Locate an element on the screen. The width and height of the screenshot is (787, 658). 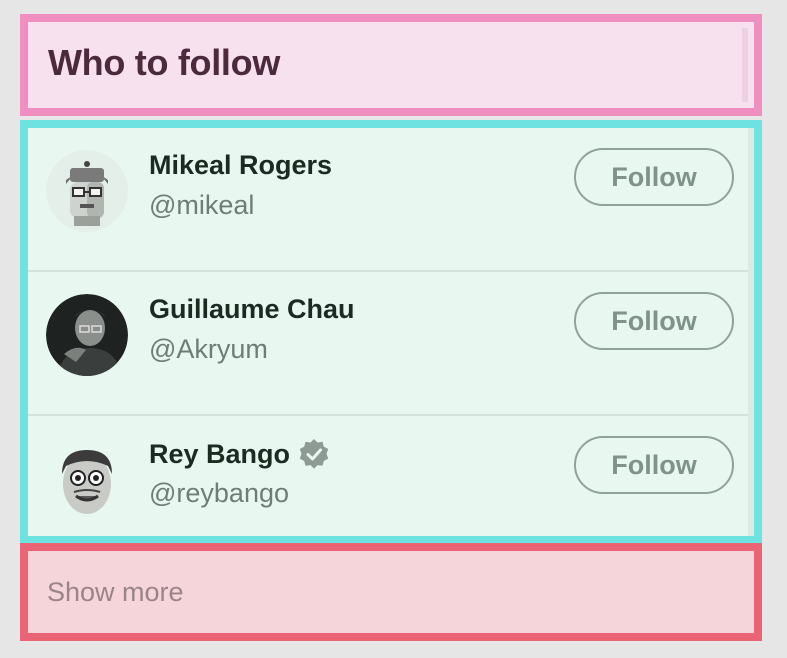
widget-title: Who to follow is located at coordinates (164, 62).